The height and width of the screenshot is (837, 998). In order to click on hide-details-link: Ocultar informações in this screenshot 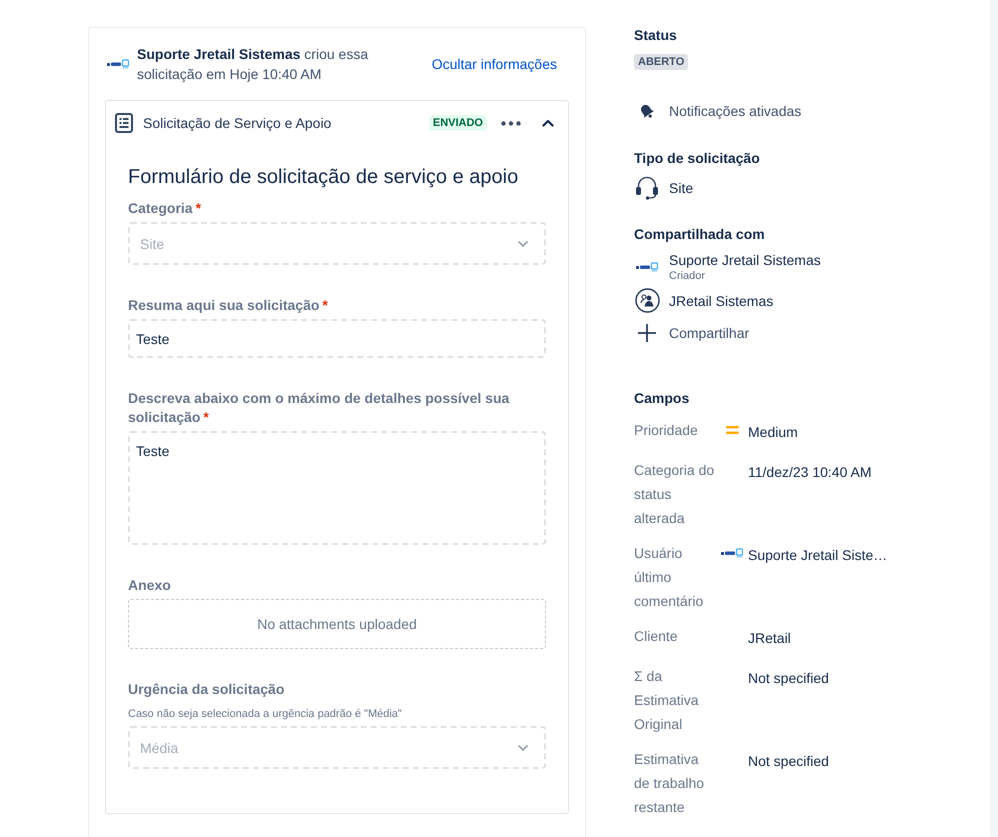, I will do `click(494, 64)`.